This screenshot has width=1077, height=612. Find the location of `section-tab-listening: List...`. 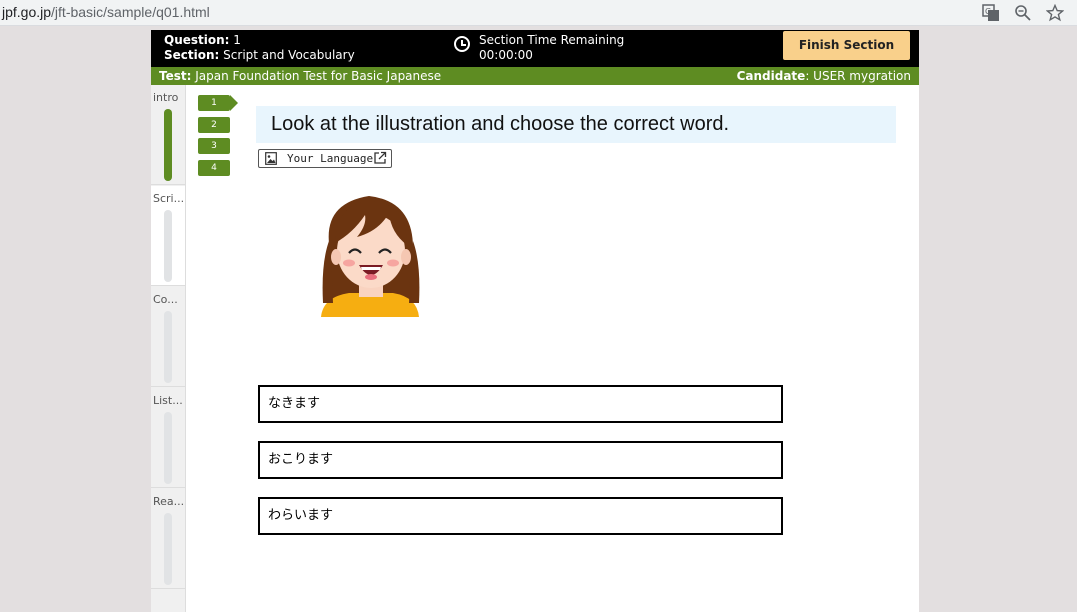

section-tab-listening: List... is located at coordinates (168, 438).